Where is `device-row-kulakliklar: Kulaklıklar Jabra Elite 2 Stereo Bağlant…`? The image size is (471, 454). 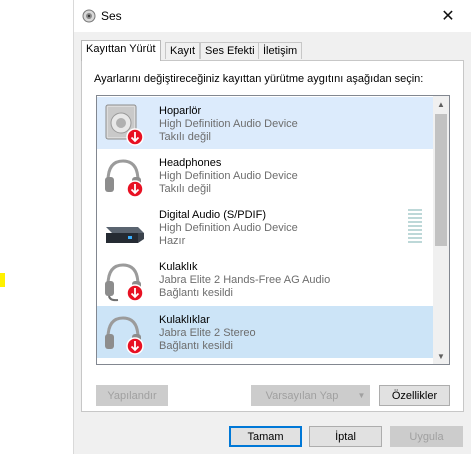
device-row-kulakliklar: Kulaklıklar Jabra Elite 2 Stereo Bağlant… is located at coordinates (266, 332).